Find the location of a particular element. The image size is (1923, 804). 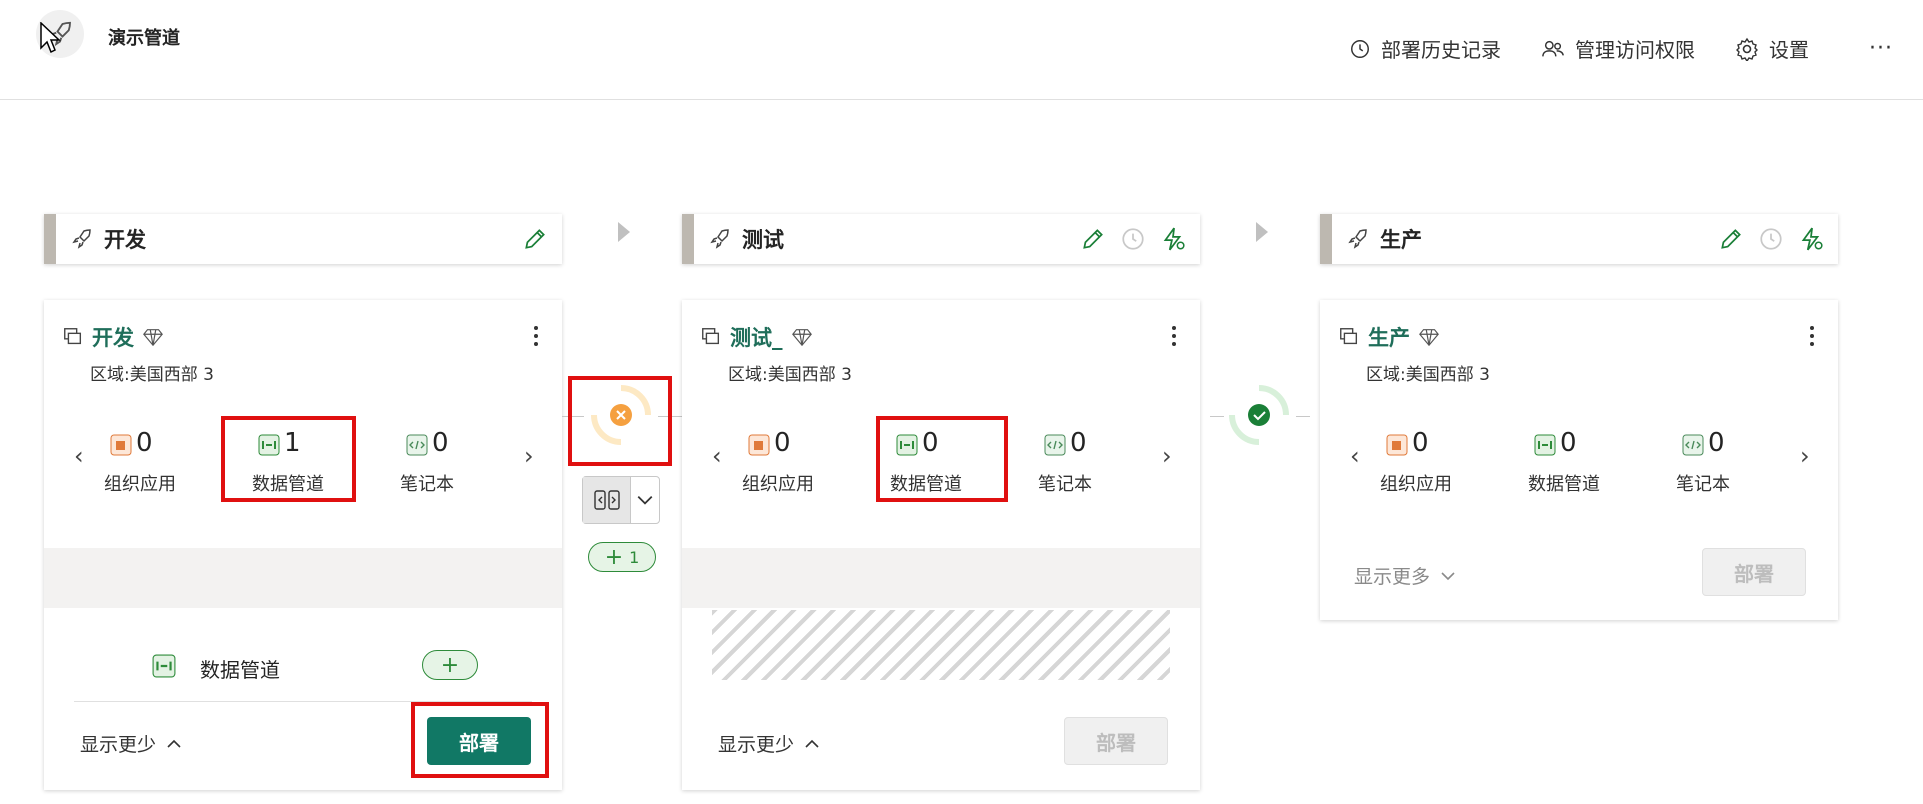

stage-header-dev: 开发 is located at coordinates (303, 239).